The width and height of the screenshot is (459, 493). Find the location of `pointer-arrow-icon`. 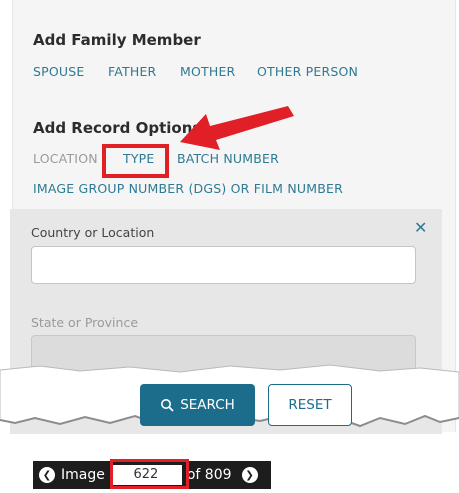

pointer-arrow-icon is located at coordinates (237, 128).